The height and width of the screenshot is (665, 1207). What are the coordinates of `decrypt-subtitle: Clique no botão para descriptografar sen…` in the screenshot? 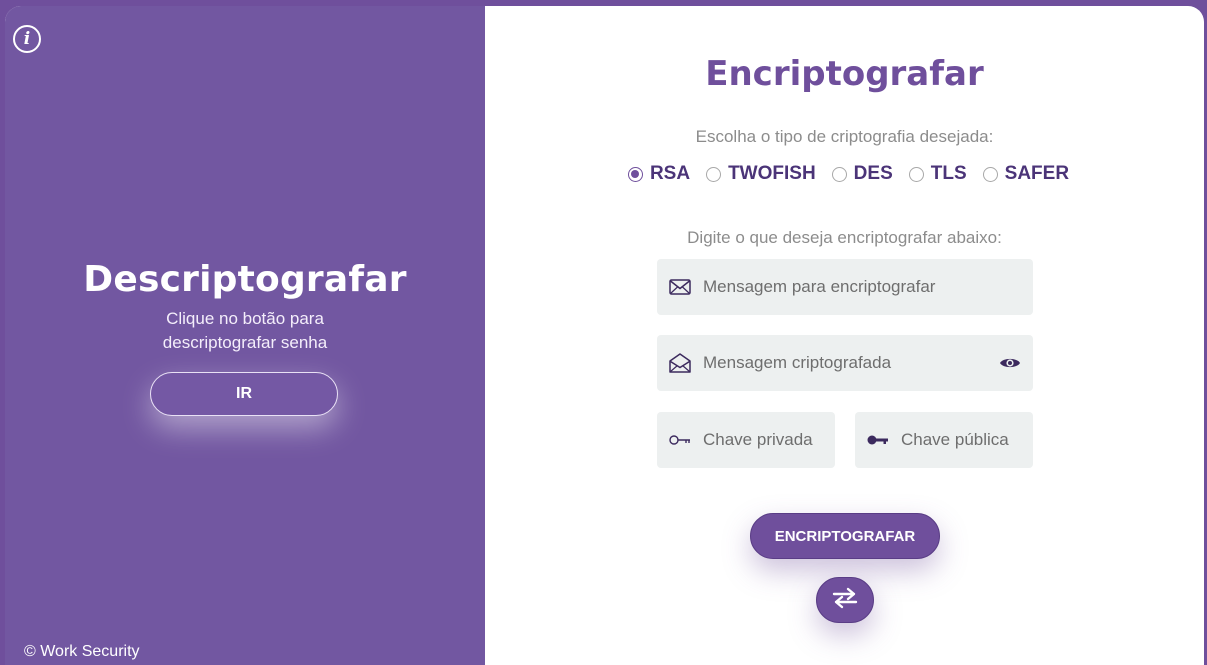 It's located at (245, 330).